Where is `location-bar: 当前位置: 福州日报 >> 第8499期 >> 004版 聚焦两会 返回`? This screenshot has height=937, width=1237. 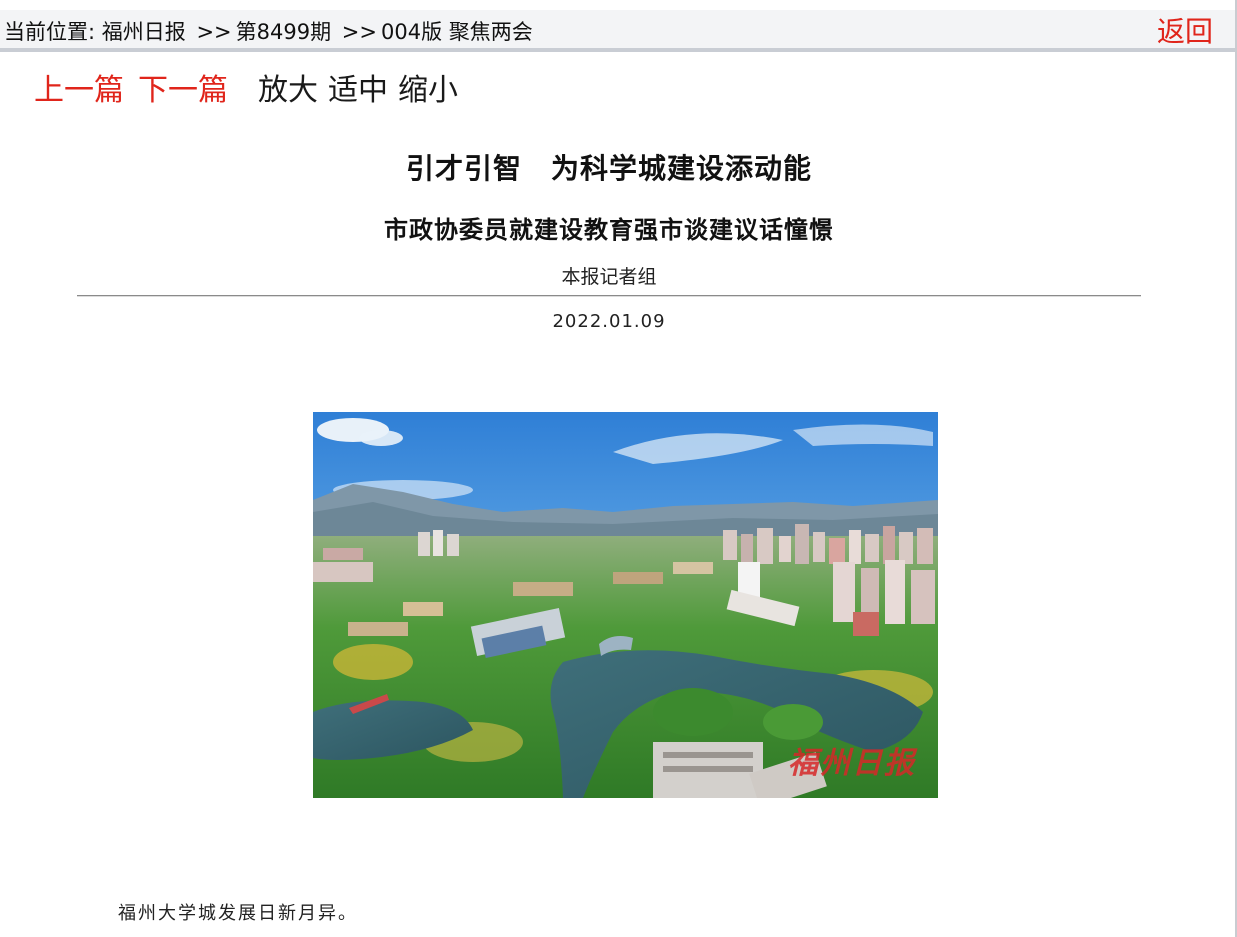
location-bar: 当前位置: 福州日报 >> 第8499期 >> 004版 聚焦两会 返回 is located at coordinates (617, 31).